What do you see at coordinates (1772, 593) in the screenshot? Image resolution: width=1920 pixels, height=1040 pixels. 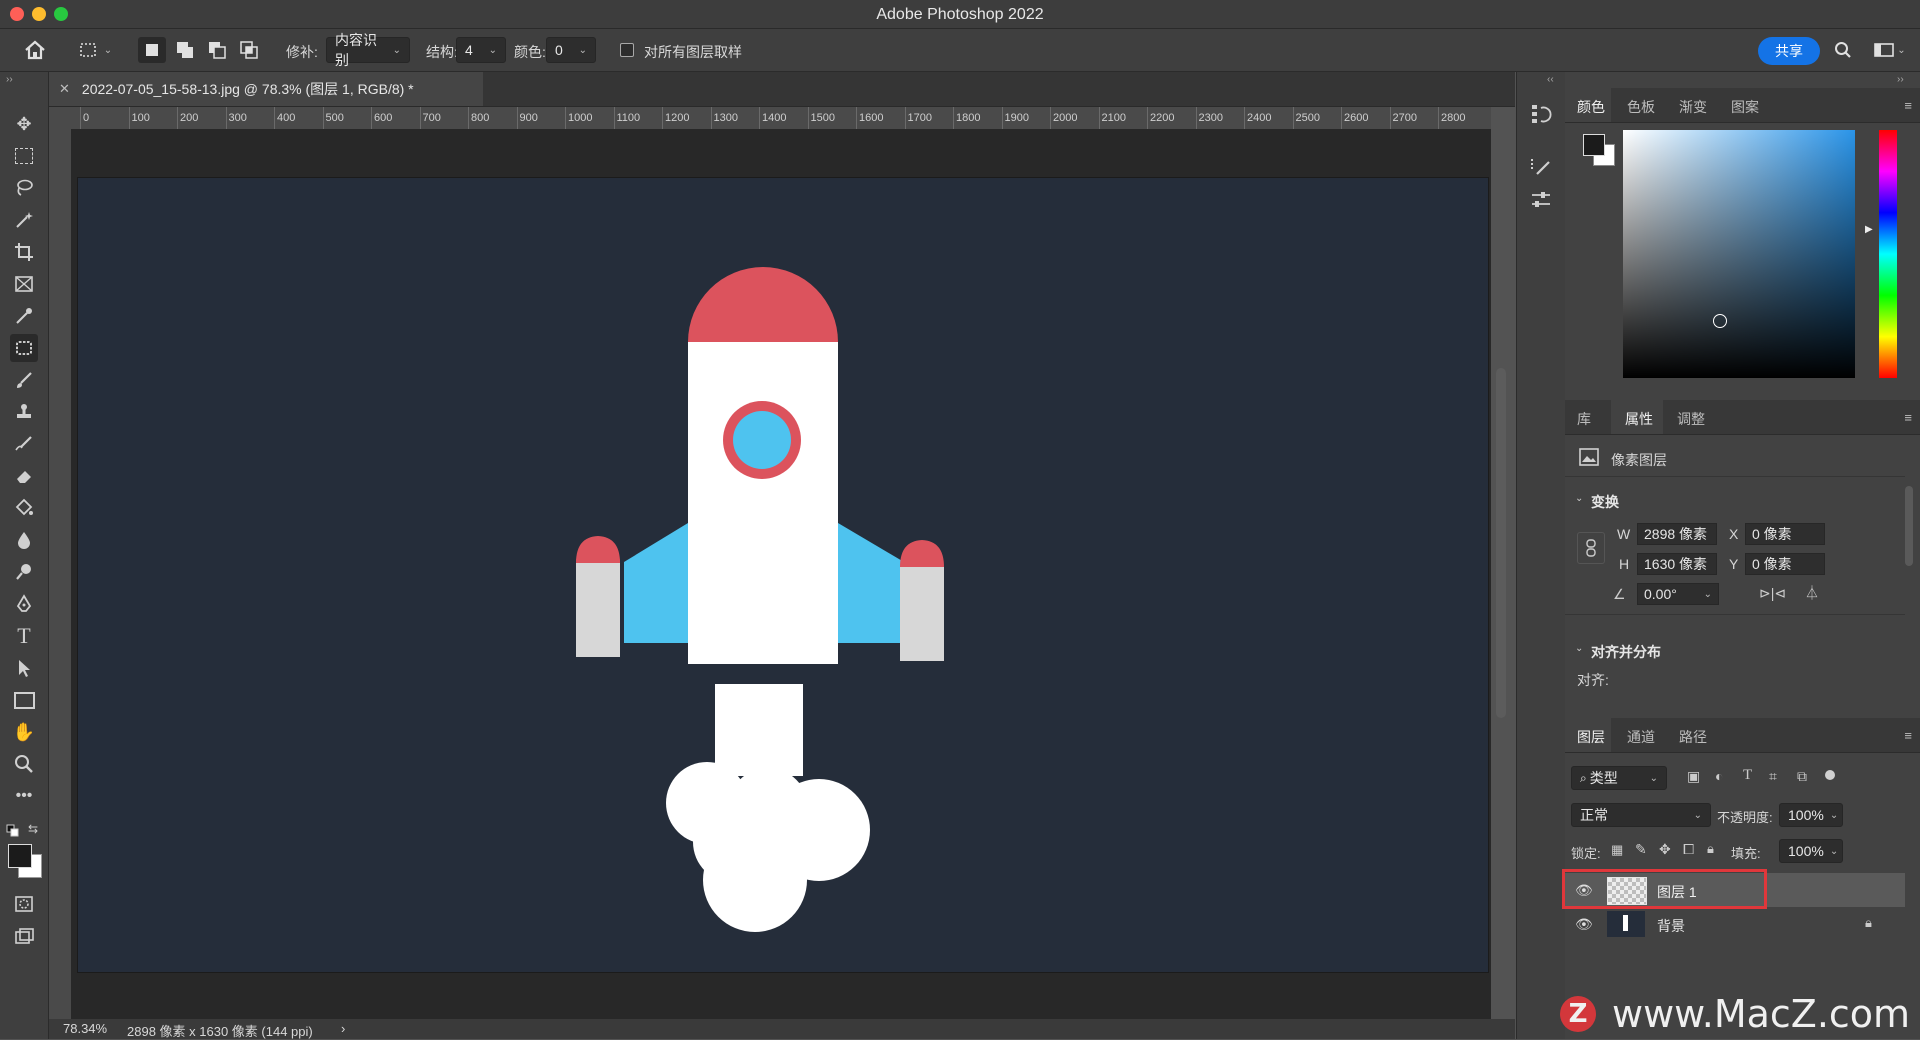 I see `flip-horizontal-icon: ⊳|⊲` at bounding box center [1772, 593].